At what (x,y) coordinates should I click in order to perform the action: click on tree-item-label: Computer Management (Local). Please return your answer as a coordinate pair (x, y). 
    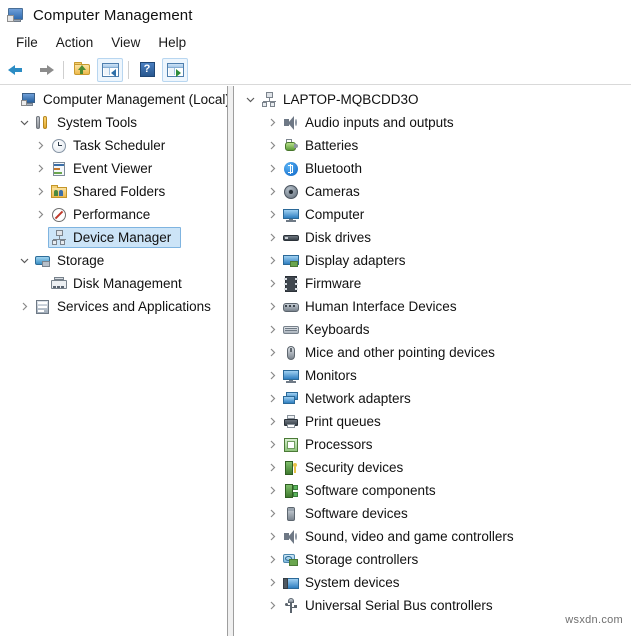
    Looking at the image, I should click on (135, 99).